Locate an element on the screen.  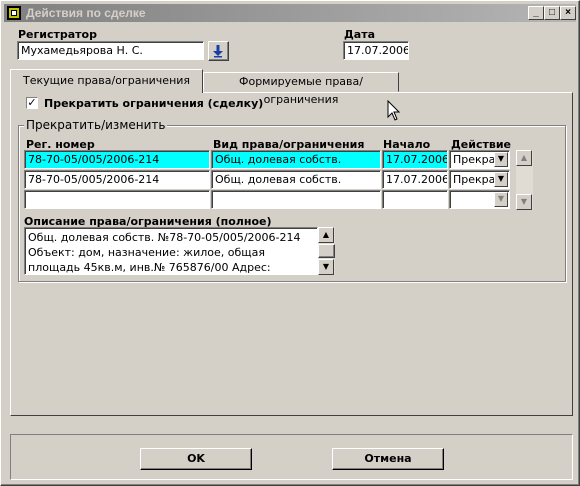
row3-reg-number is located at coordinates (117, 199).